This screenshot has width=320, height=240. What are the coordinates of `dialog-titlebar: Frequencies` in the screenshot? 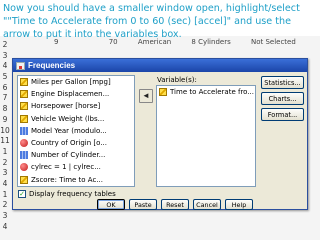 It's located at (160, 65).